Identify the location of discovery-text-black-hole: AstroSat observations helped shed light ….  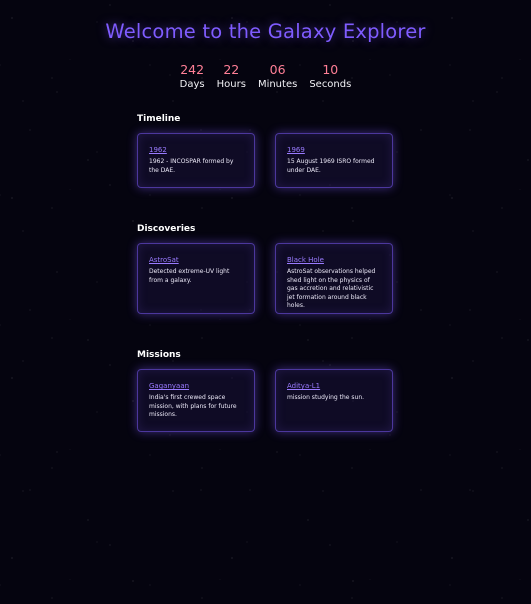
(331, 288).